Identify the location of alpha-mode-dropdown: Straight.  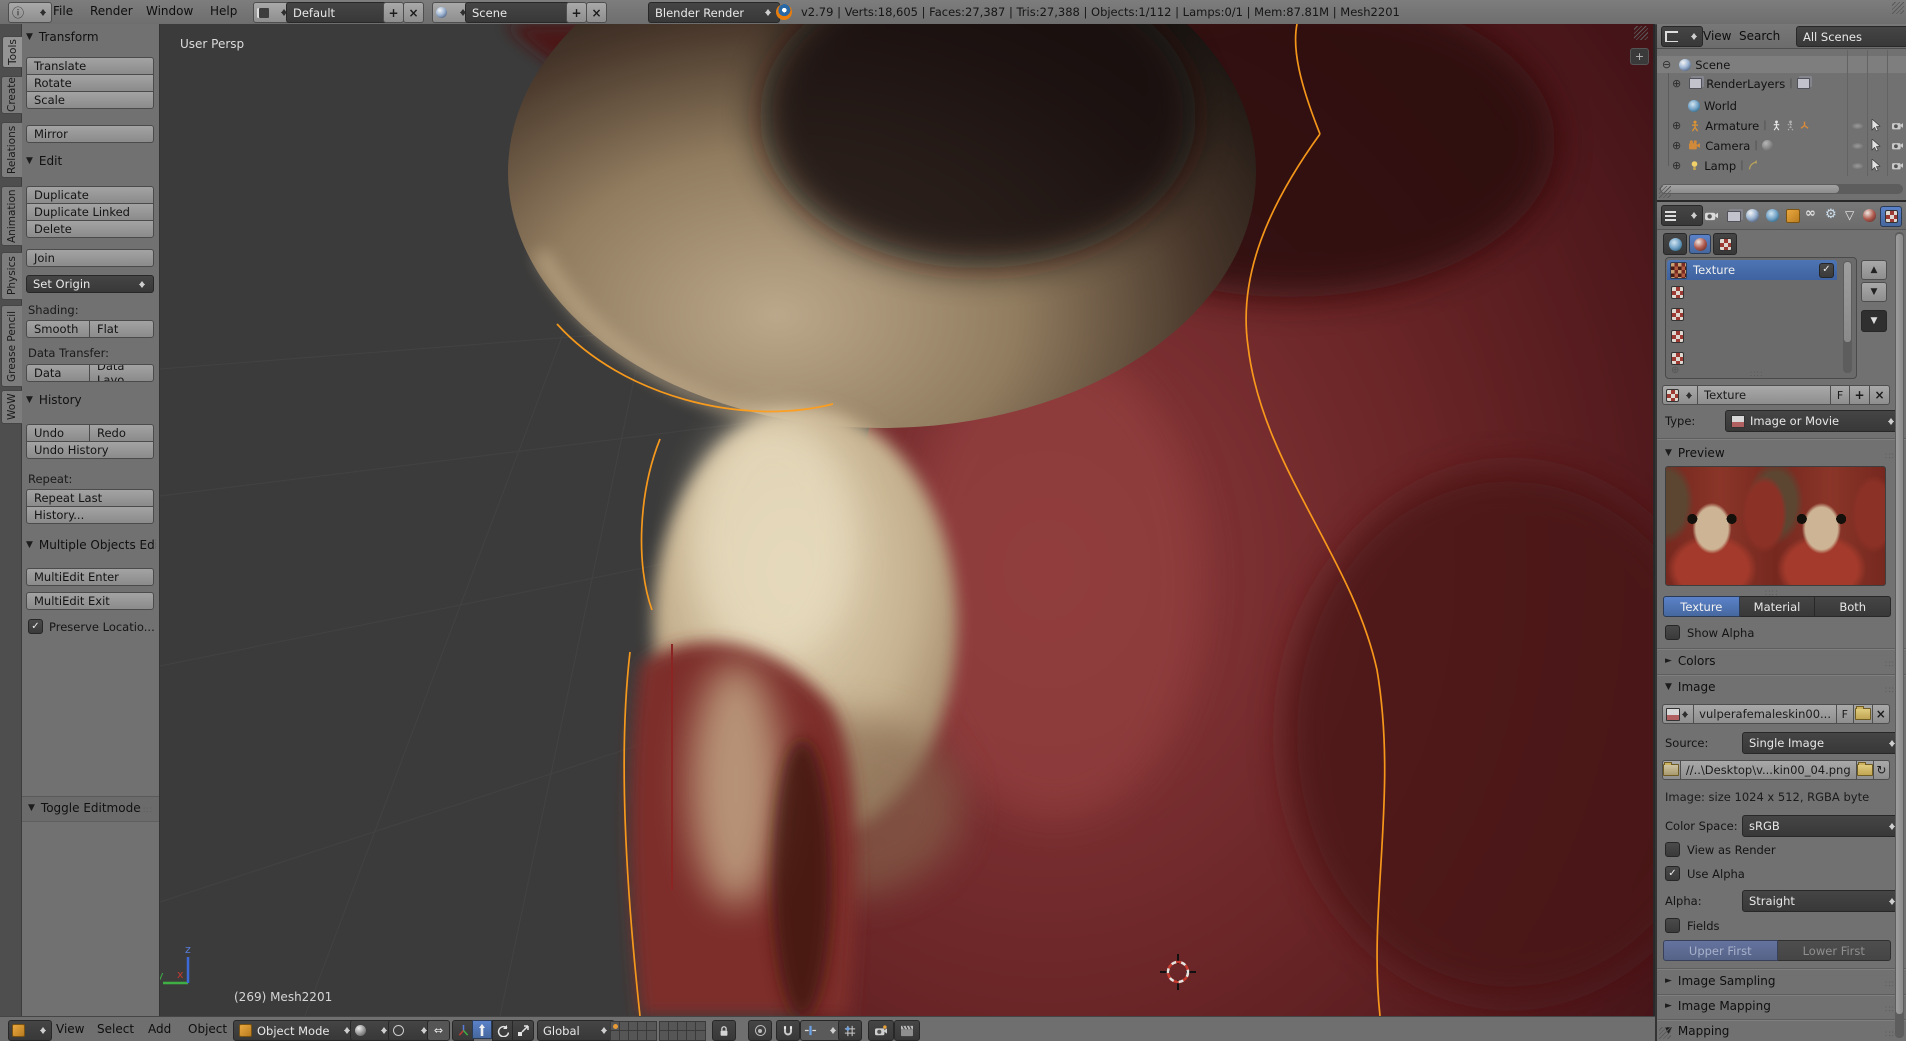
(1823, 901).